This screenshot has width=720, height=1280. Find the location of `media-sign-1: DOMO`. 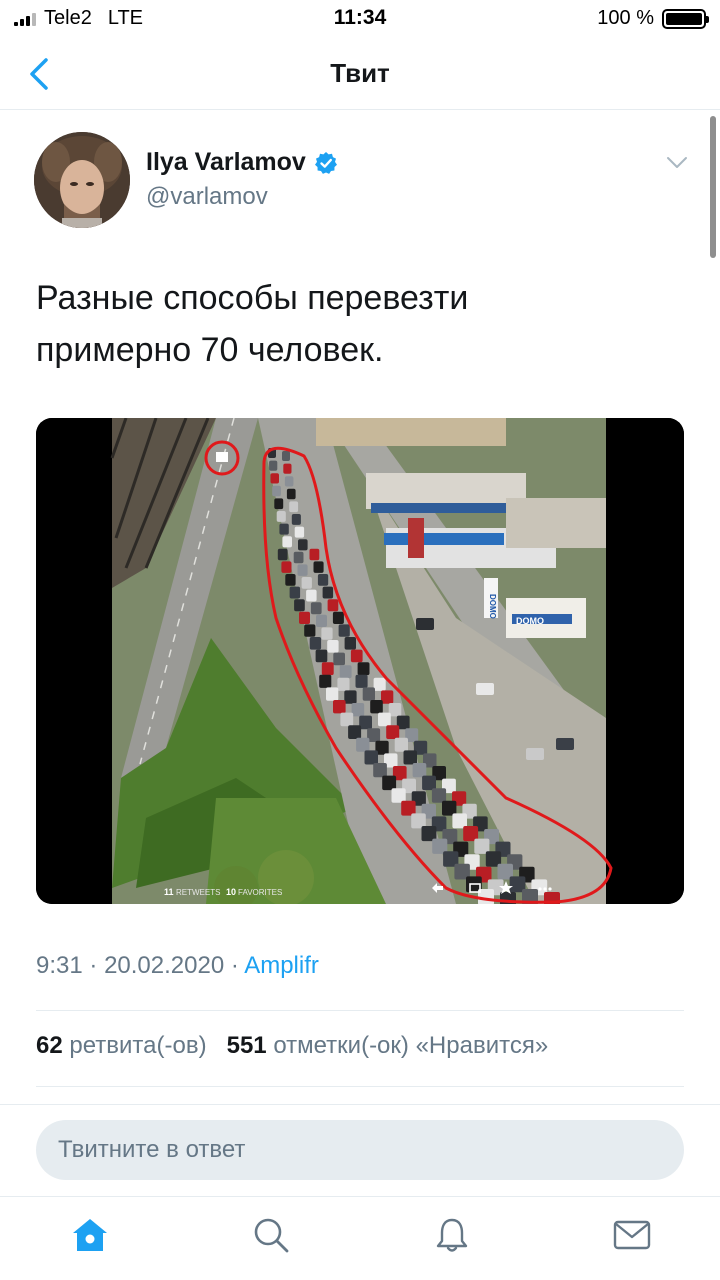

media-sign-1: DOMO is located at coordinates (492, 606).